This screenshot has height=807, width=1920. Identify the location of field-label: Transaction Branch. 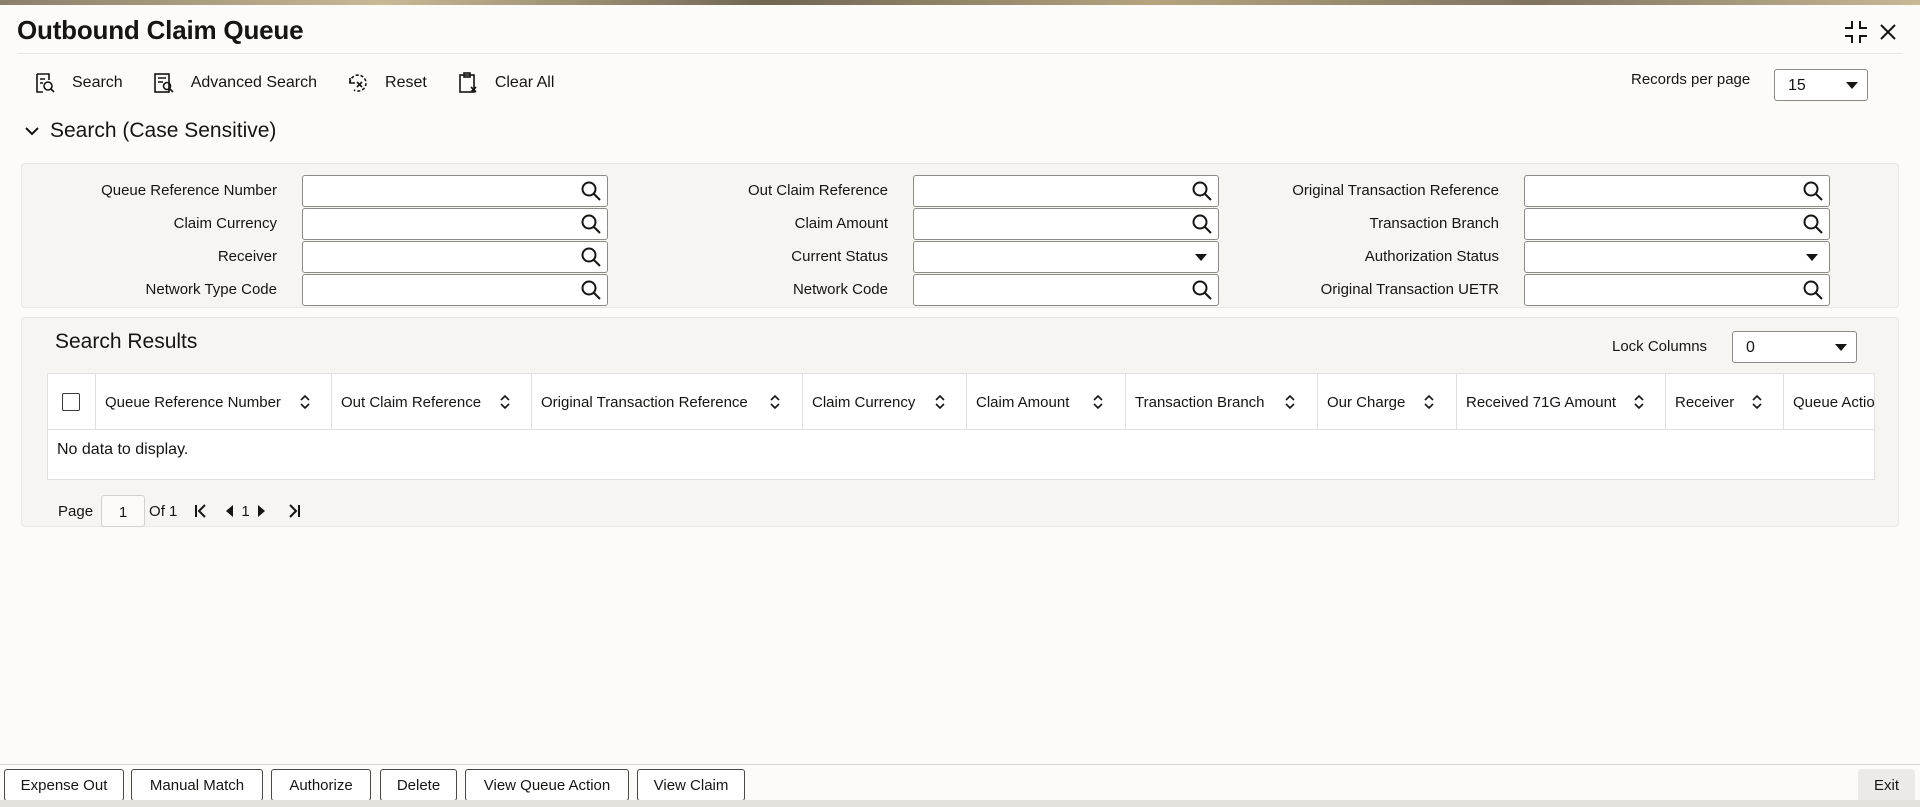
(1434, 223).